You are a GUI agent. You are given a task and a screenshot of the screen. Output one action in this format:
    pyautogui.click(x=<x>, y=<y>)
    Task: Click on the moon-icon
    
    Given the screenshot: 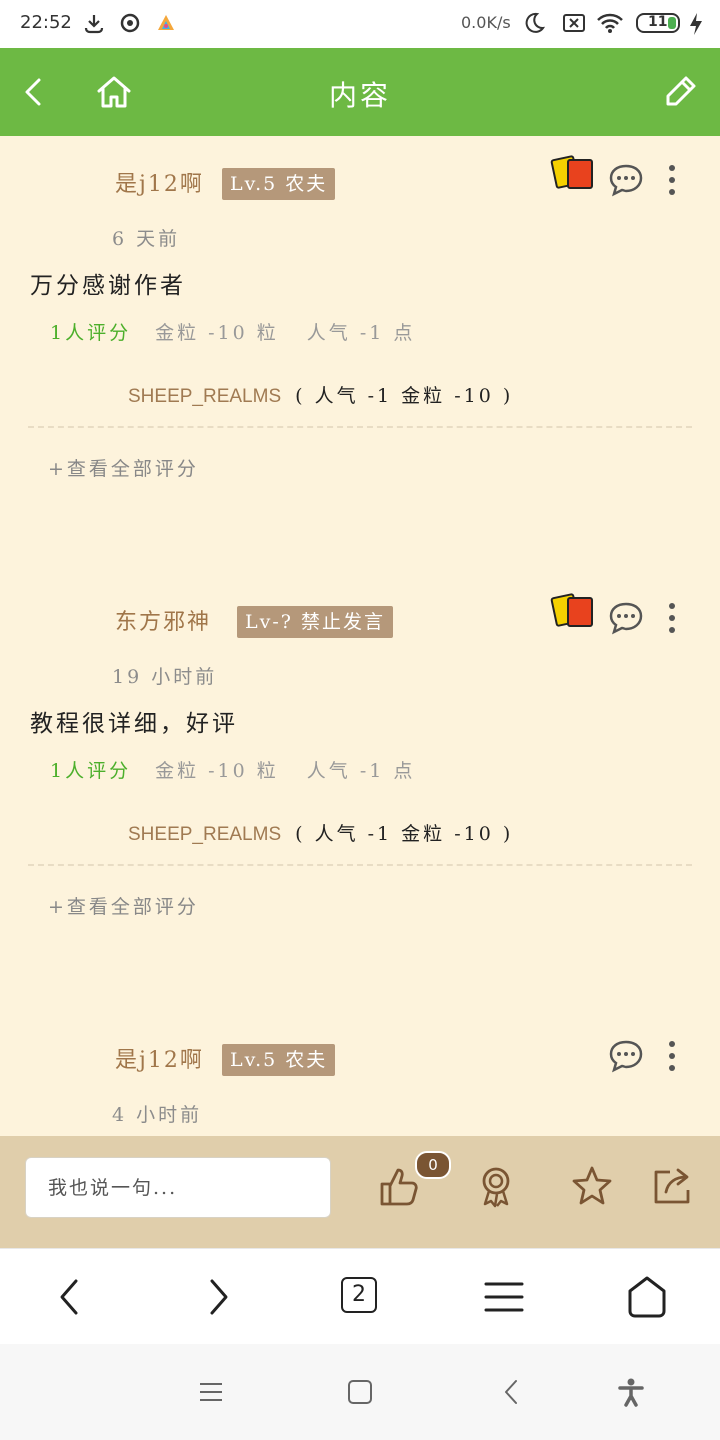 What is the action you would take?
    pyautogui.click(x=535, y=22)
    